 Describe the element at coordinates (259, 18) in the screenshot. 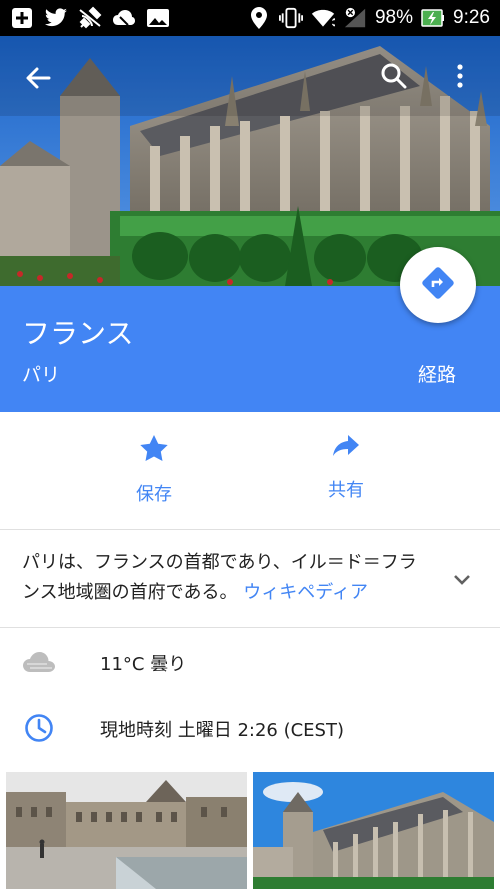

I see `location-icon` at that location.